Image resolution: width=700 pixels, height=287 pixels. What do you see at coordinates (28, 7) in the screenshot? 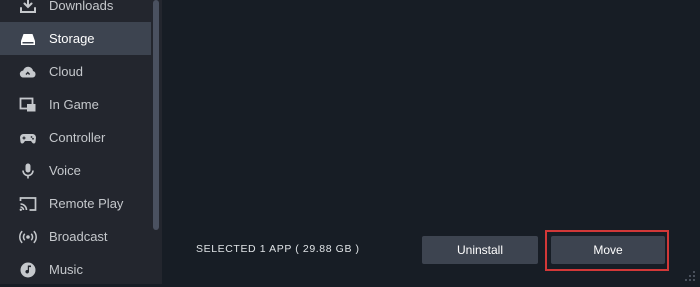
I see `download-icon` at bounding box center [28, 7].